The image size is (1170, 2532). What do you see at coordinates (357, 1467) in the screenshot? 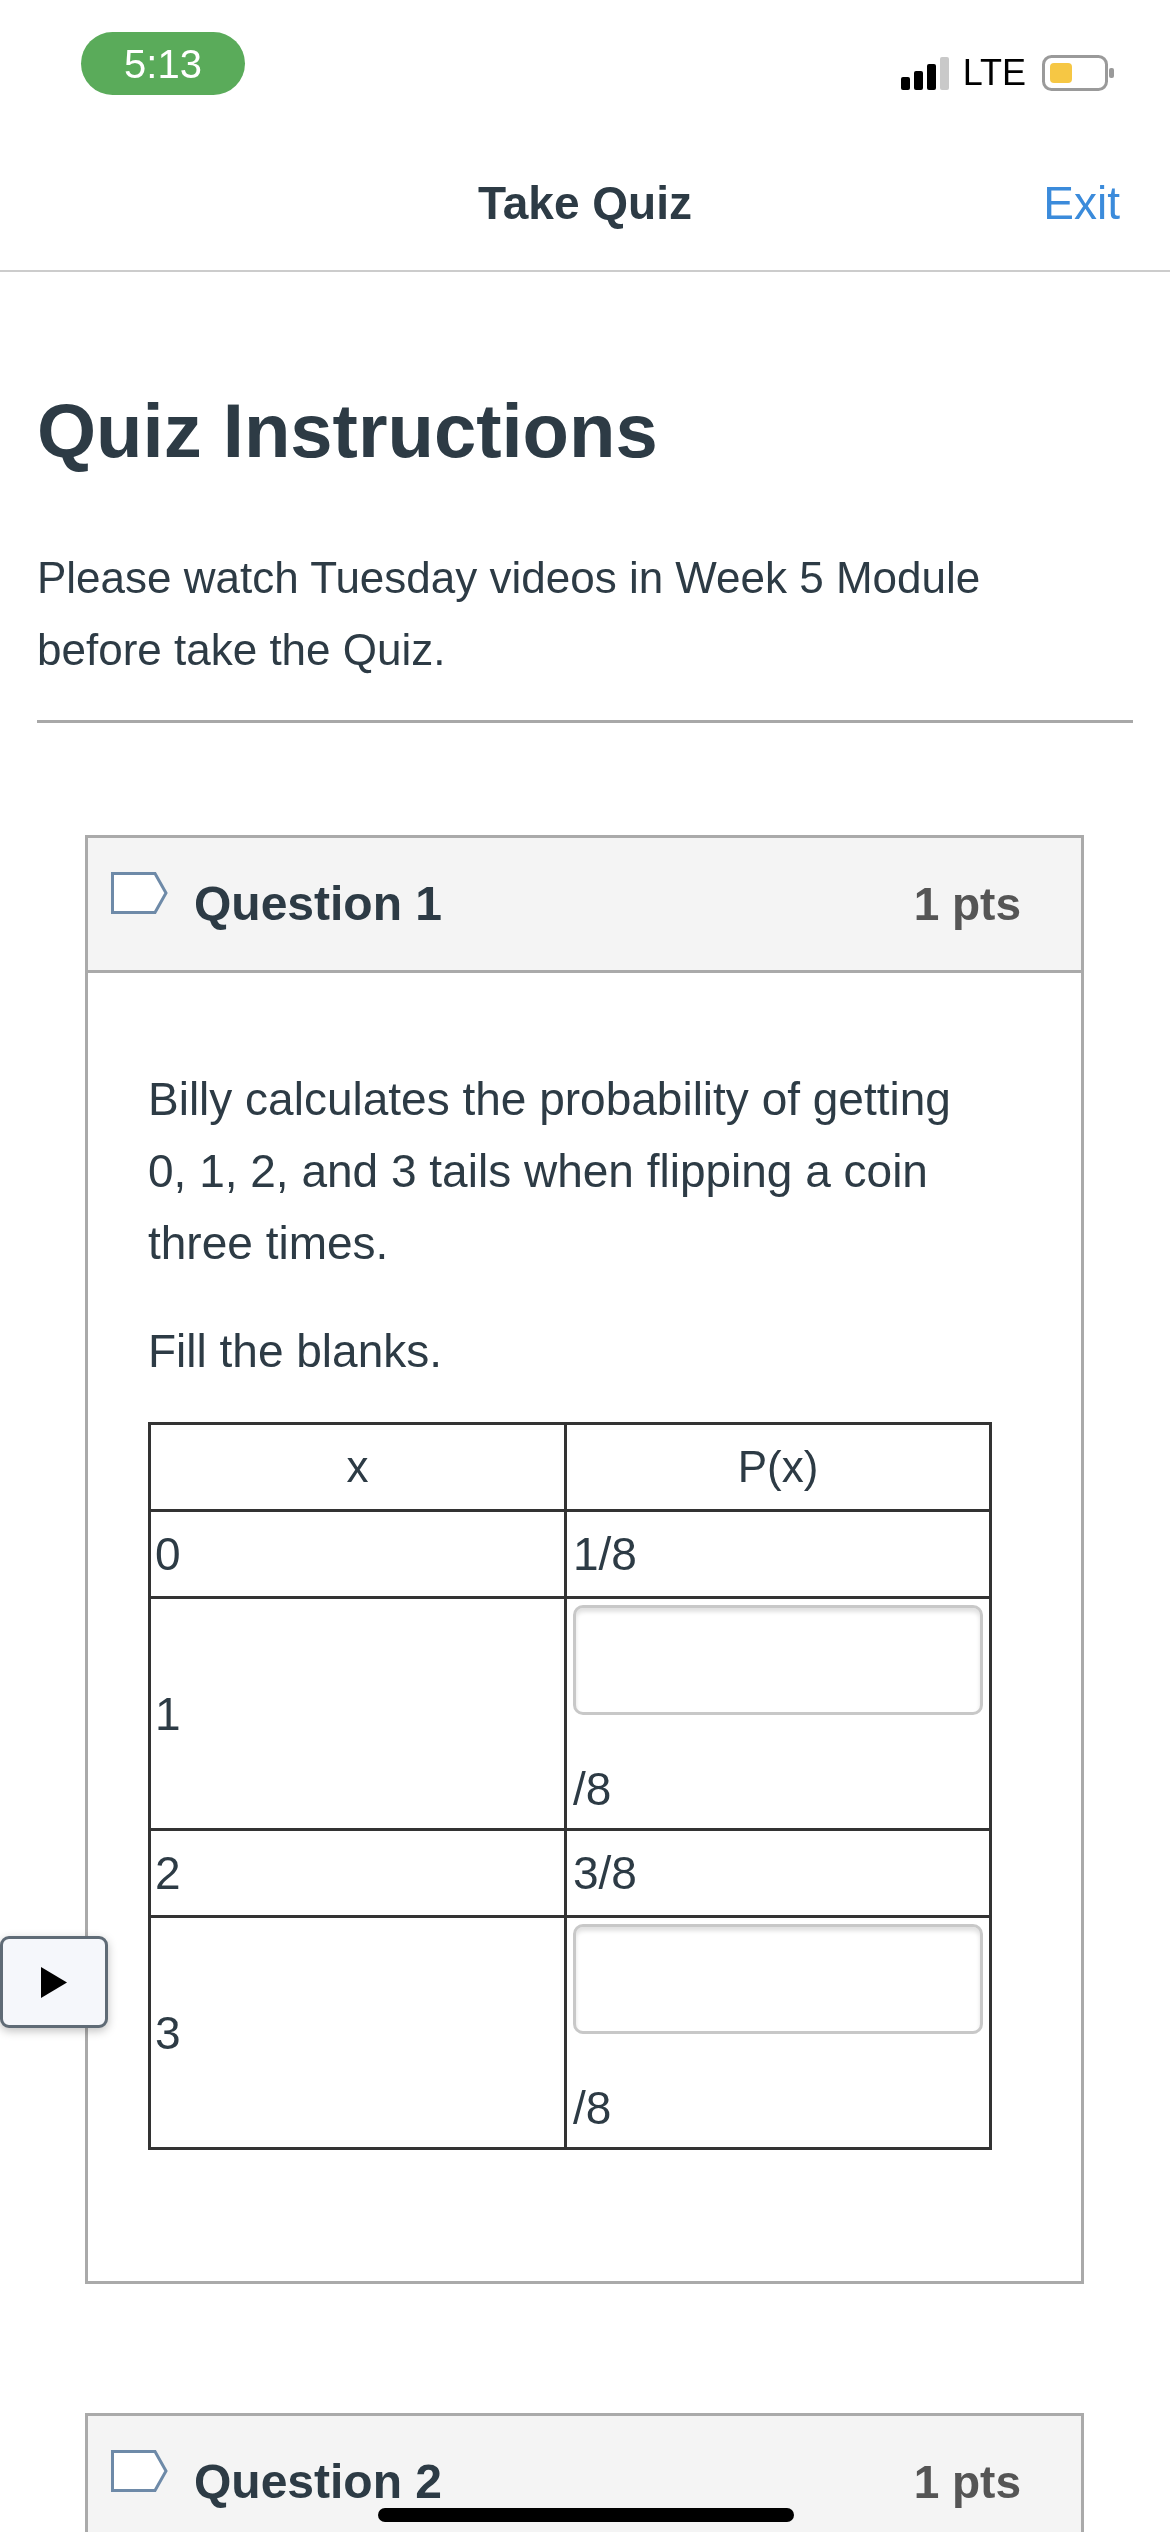
I see `column-header: x` at bounding box center [357, 1467].